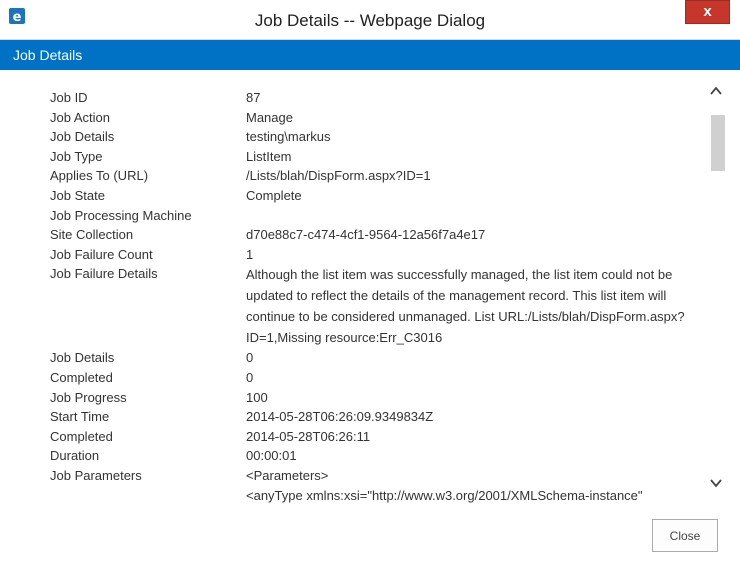 Image resolution: width=740 pixels, height=581 pixels. Describe the element at coordinates (121, 215) in the screenshot. I see `detail-label: Job Processing Machine` at that location.